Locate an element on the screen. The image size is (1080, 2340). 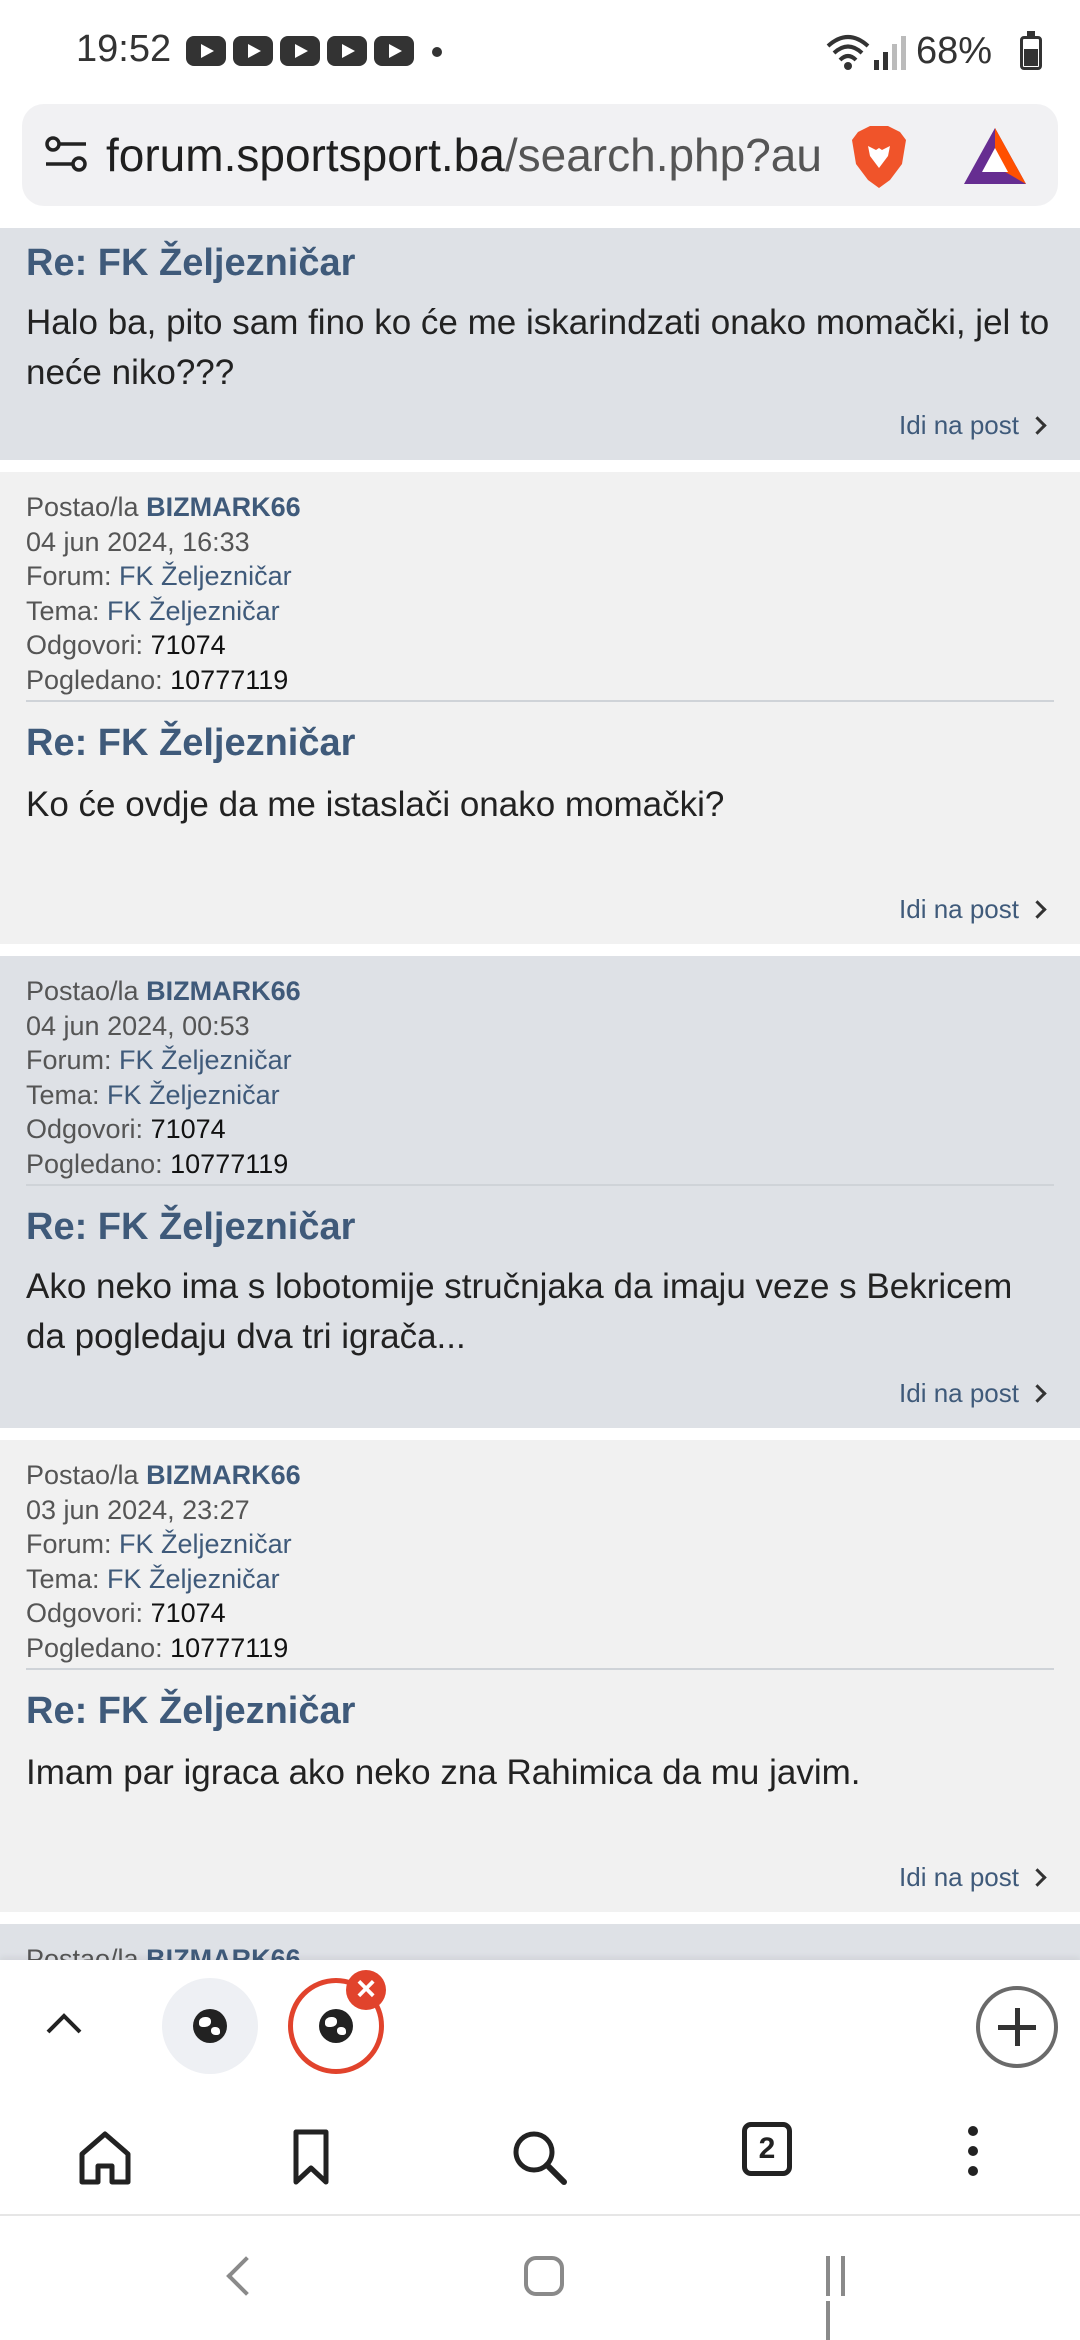
wifi-icon is located at coordinates (848, 52).